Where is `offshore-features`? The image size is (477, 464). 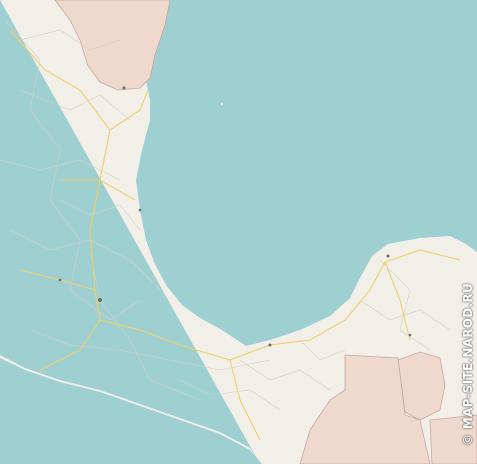
offshore-features is located at coordinates (222, 104).